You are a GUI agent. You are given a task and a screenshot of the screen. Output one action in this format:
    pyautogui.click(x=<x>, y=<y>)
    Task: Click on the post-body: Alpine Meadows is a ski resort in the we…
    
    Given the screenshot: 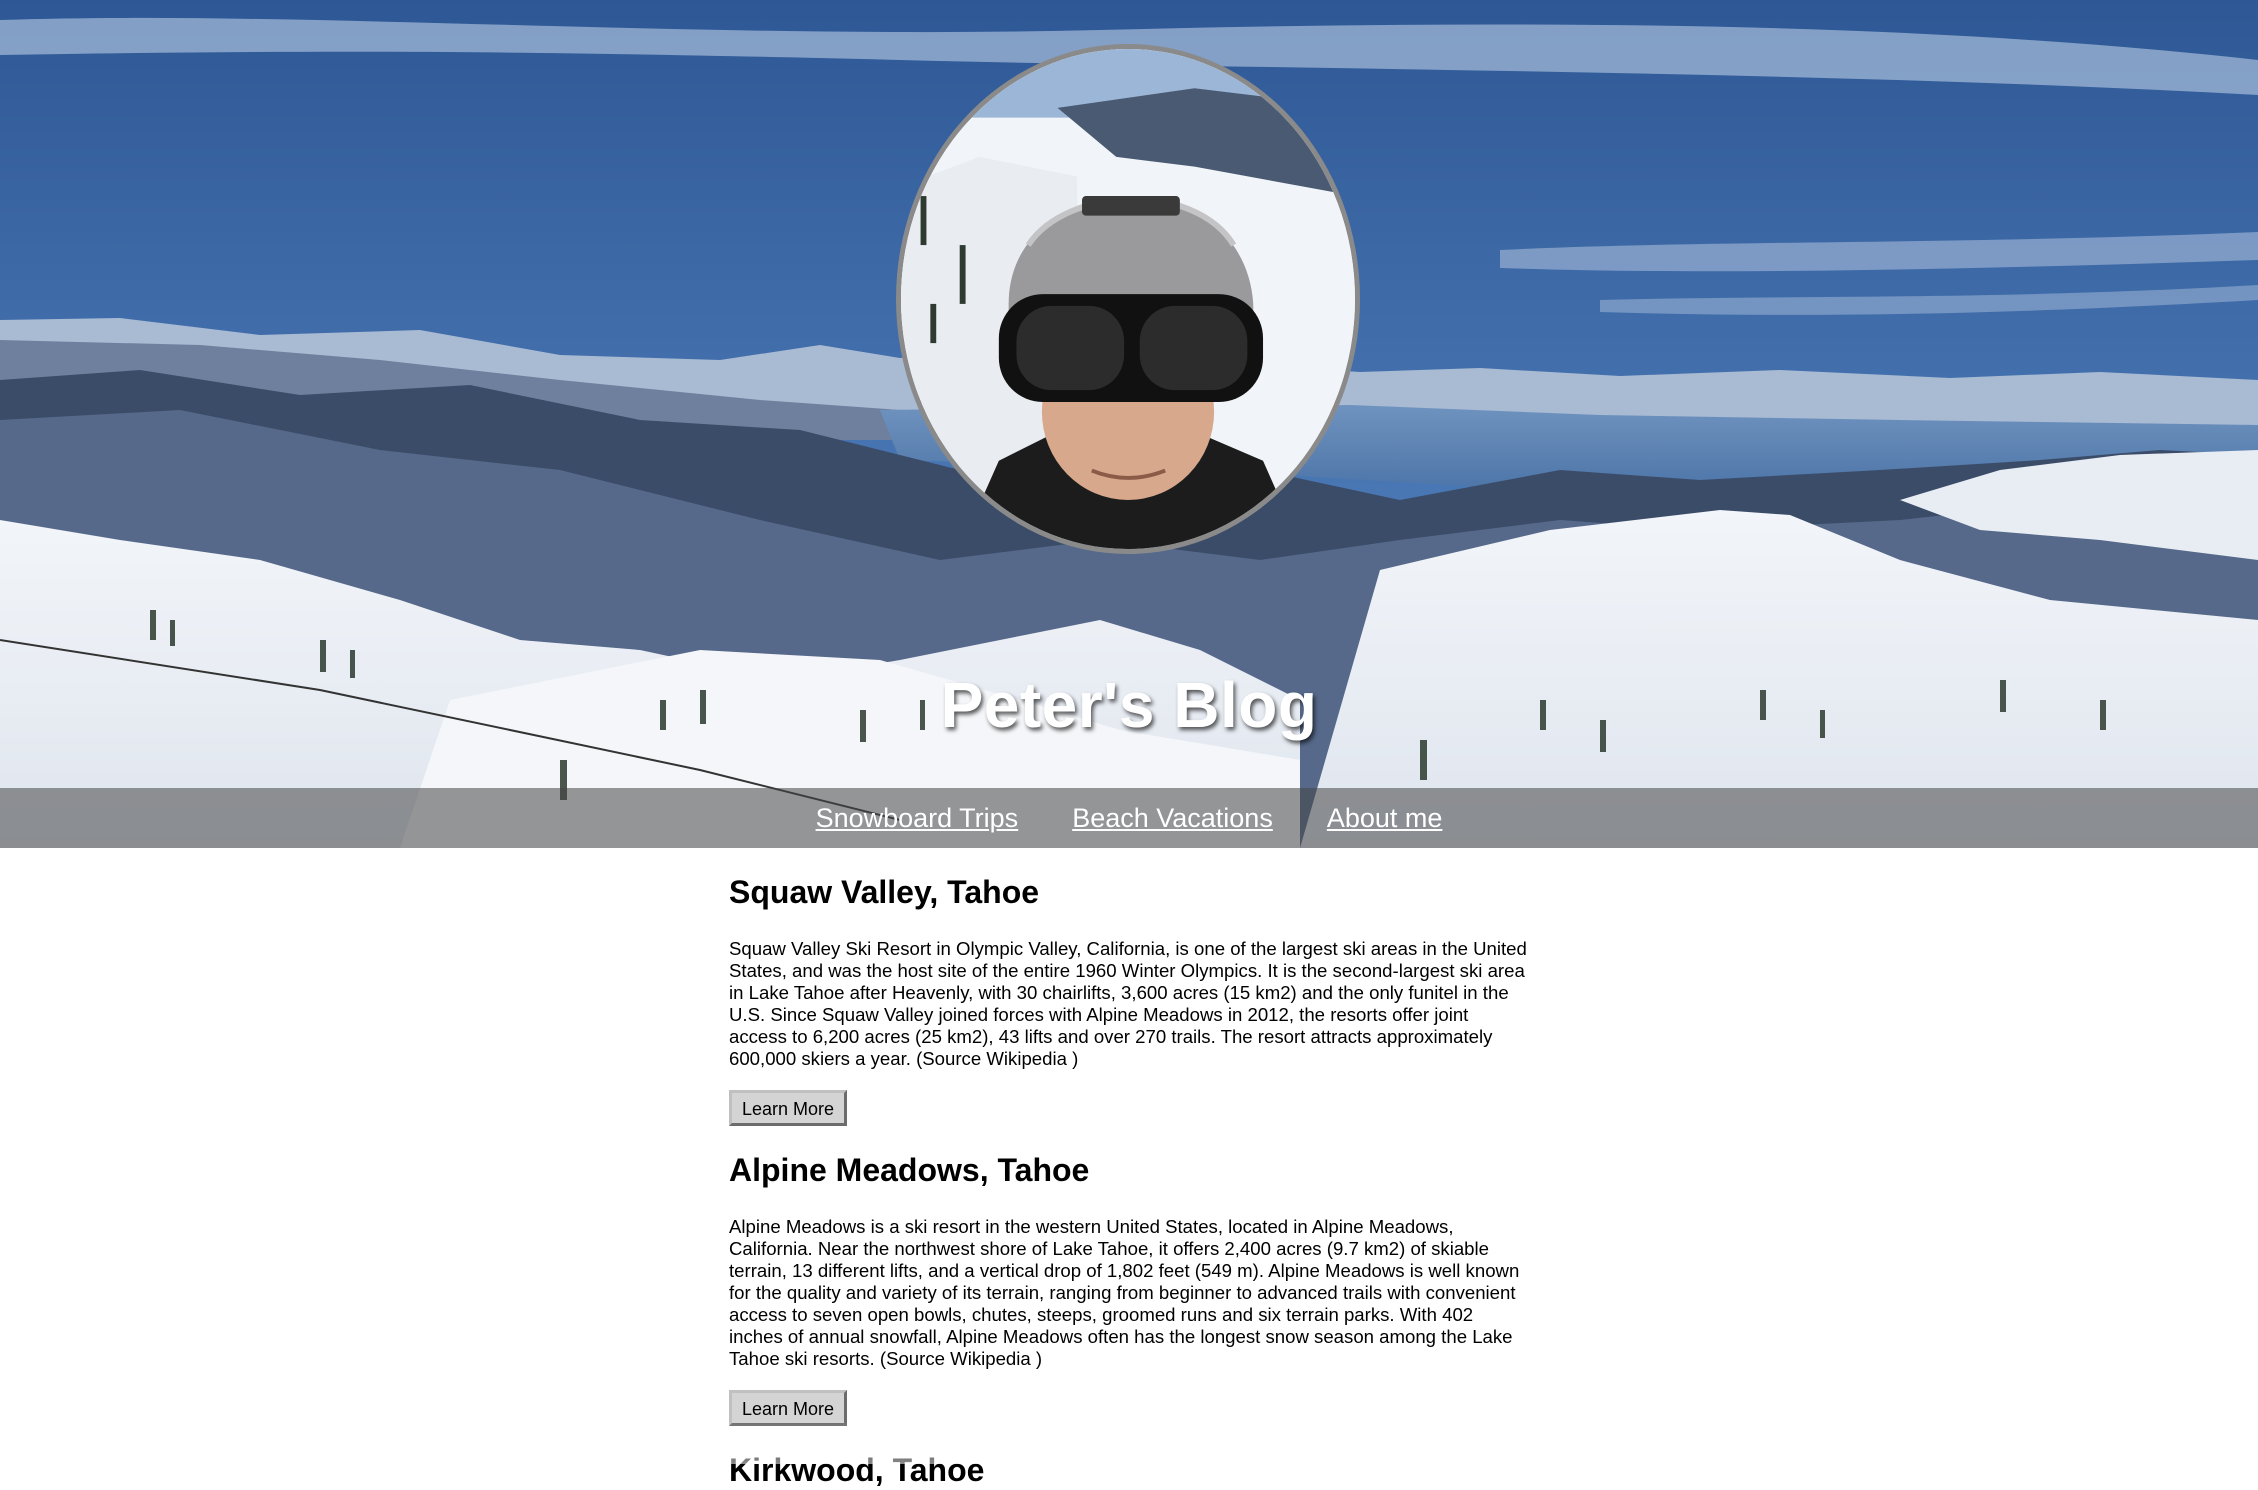 What is the action you would take?
    pyautogui.click(x=1124, y=1292)
    